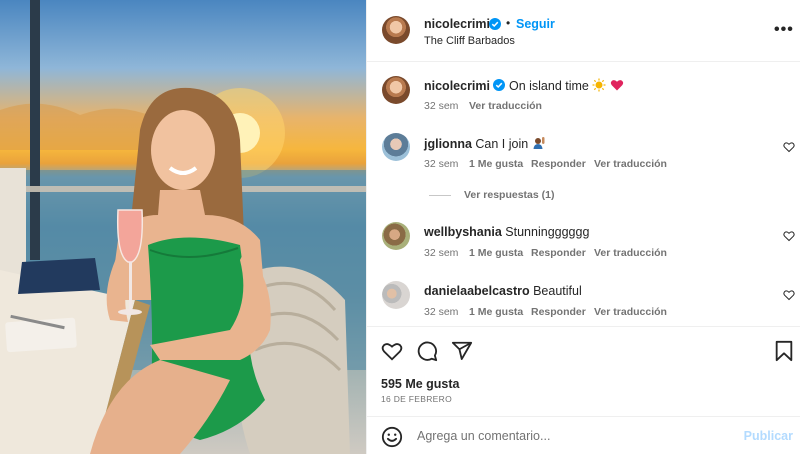 The height and width of the screenshot is (454, 800). What do you see at coordinates (577, 436) in the screenshot?
I see `comment-input` at bounding box center [577, 436].